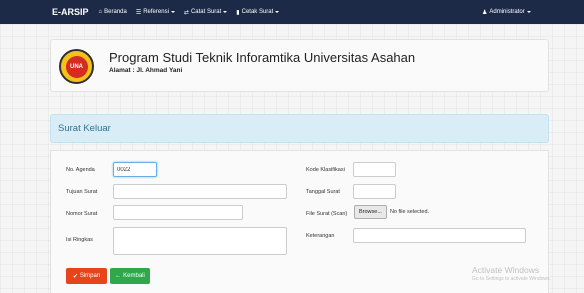  I want to click on no-agenda-label: No. Agenda, so click(80, 170).